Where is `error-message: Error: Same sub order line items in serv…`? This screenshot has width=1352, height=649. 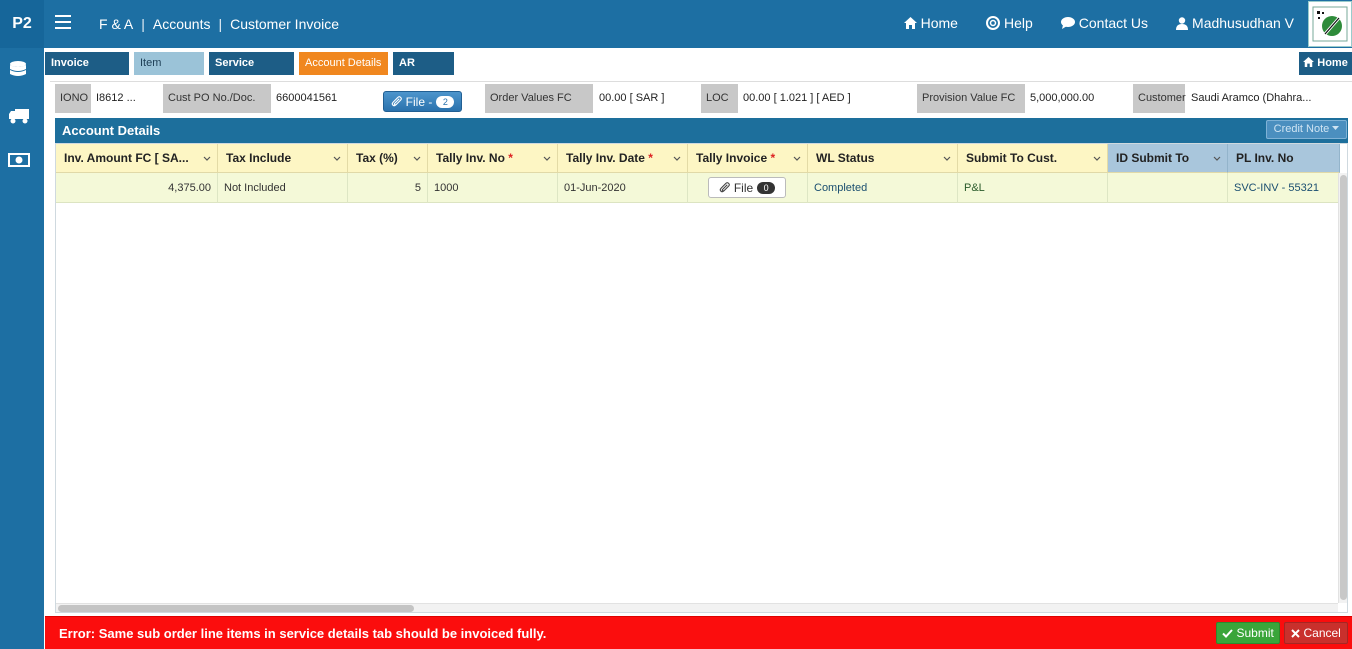
error-message: Error: Same sub order line items in serv… is located at coordinates (303, 633).